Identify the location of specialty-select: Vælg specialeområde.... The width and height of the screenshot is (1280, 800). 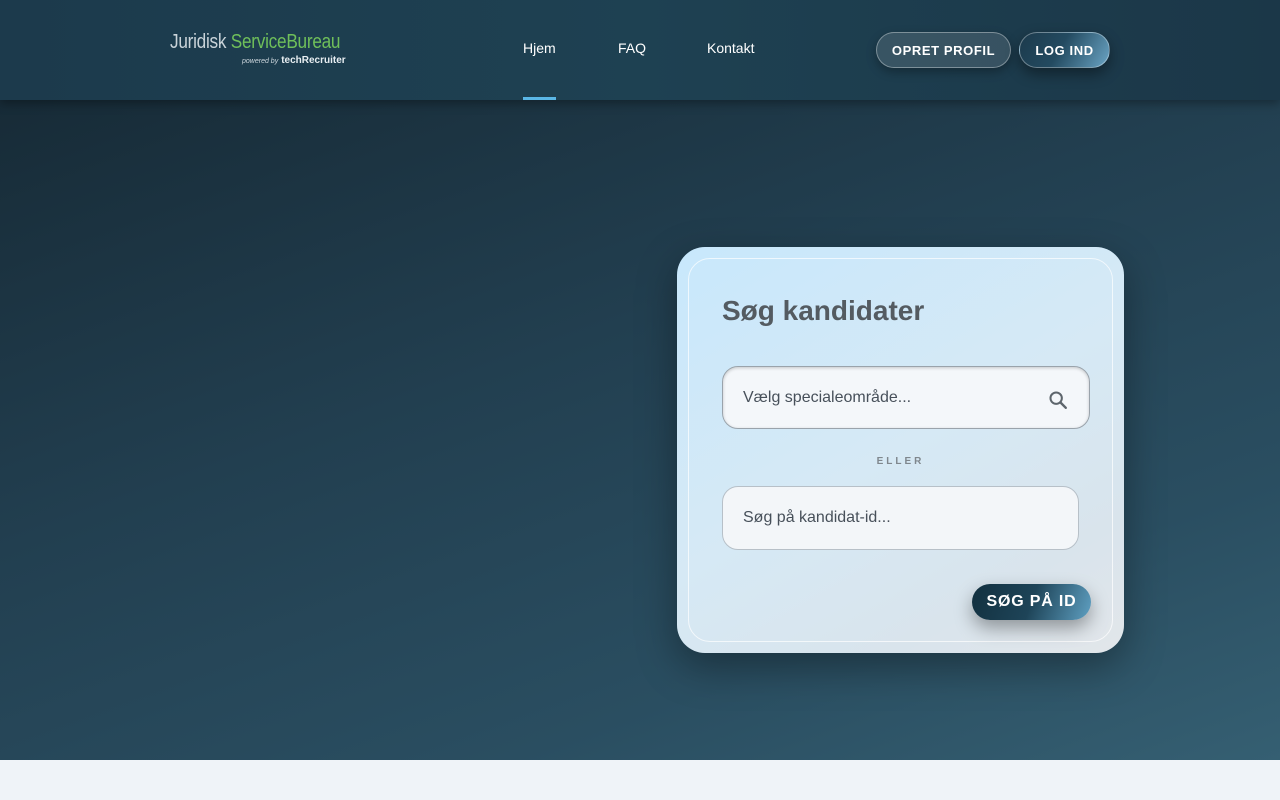
(906, 397).